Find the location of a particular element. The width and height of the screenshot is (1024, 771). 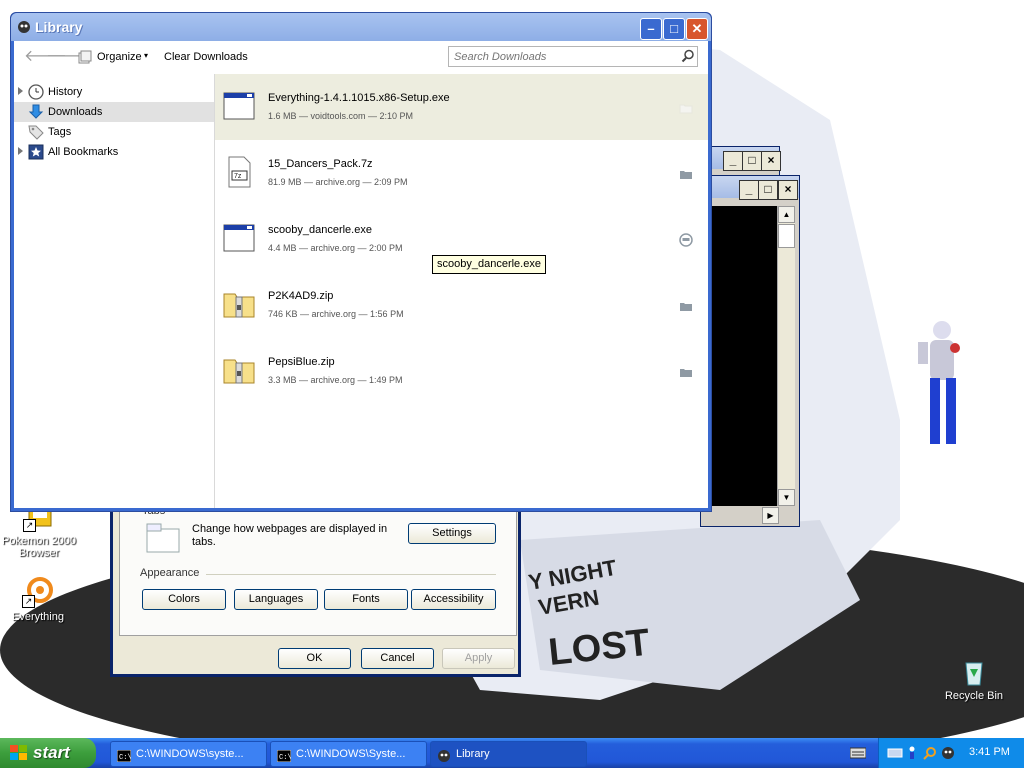

zip-icon is located at coordinates (239, 304).